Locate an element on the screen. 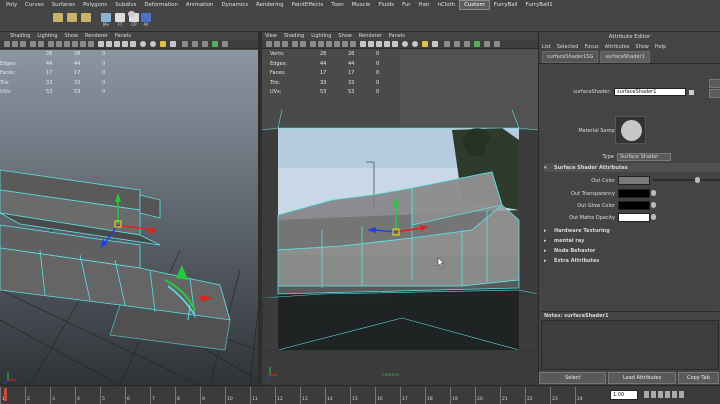 This screenshot has width=720, height=404. shelf-tab-rendering: Rendering is located at coordinates (270, 5).